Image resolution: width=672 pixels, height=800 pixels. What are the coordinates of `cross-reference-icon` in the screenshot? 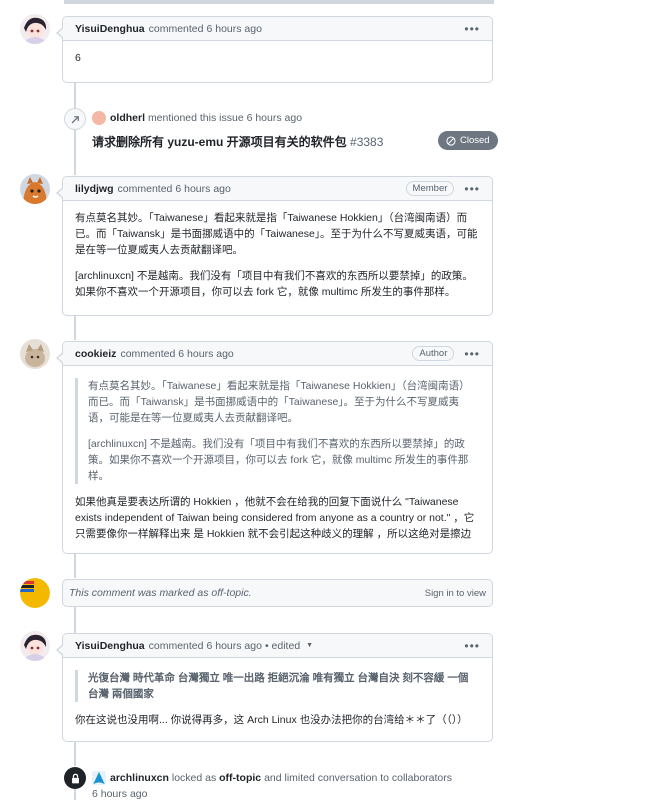 It's located at (75, 119).